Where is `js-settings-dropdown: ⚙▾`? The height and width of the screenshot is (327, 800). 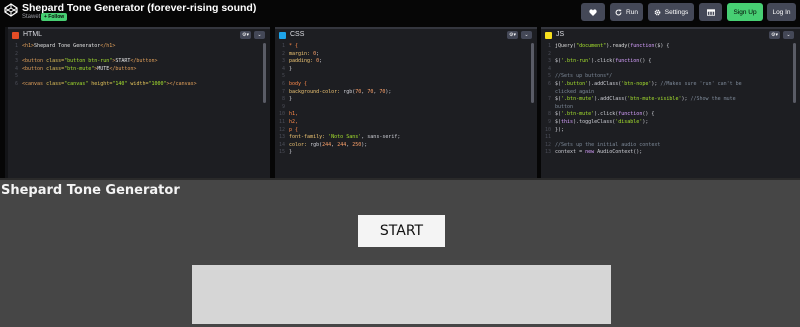 js-settings-dropdown: ⚙▾ is located at coordinates (774, 35).